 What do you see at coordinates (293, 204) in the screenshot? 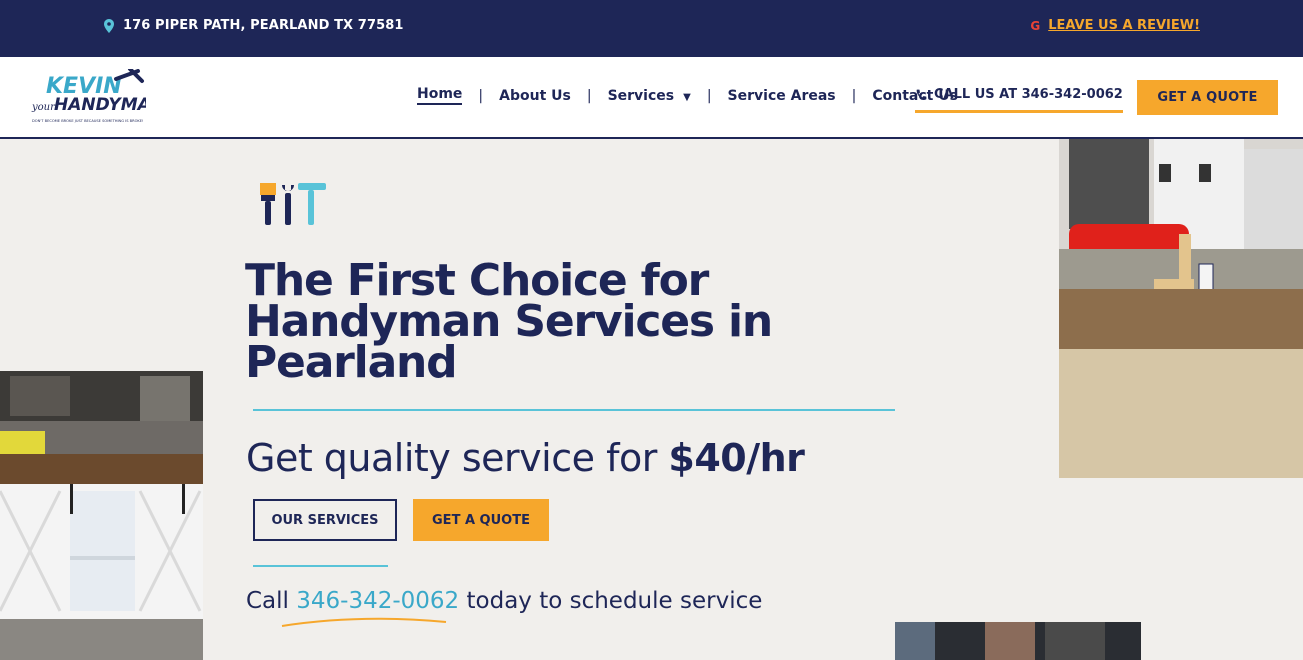
I see `tools-icon` at bounding box center [293, 204].